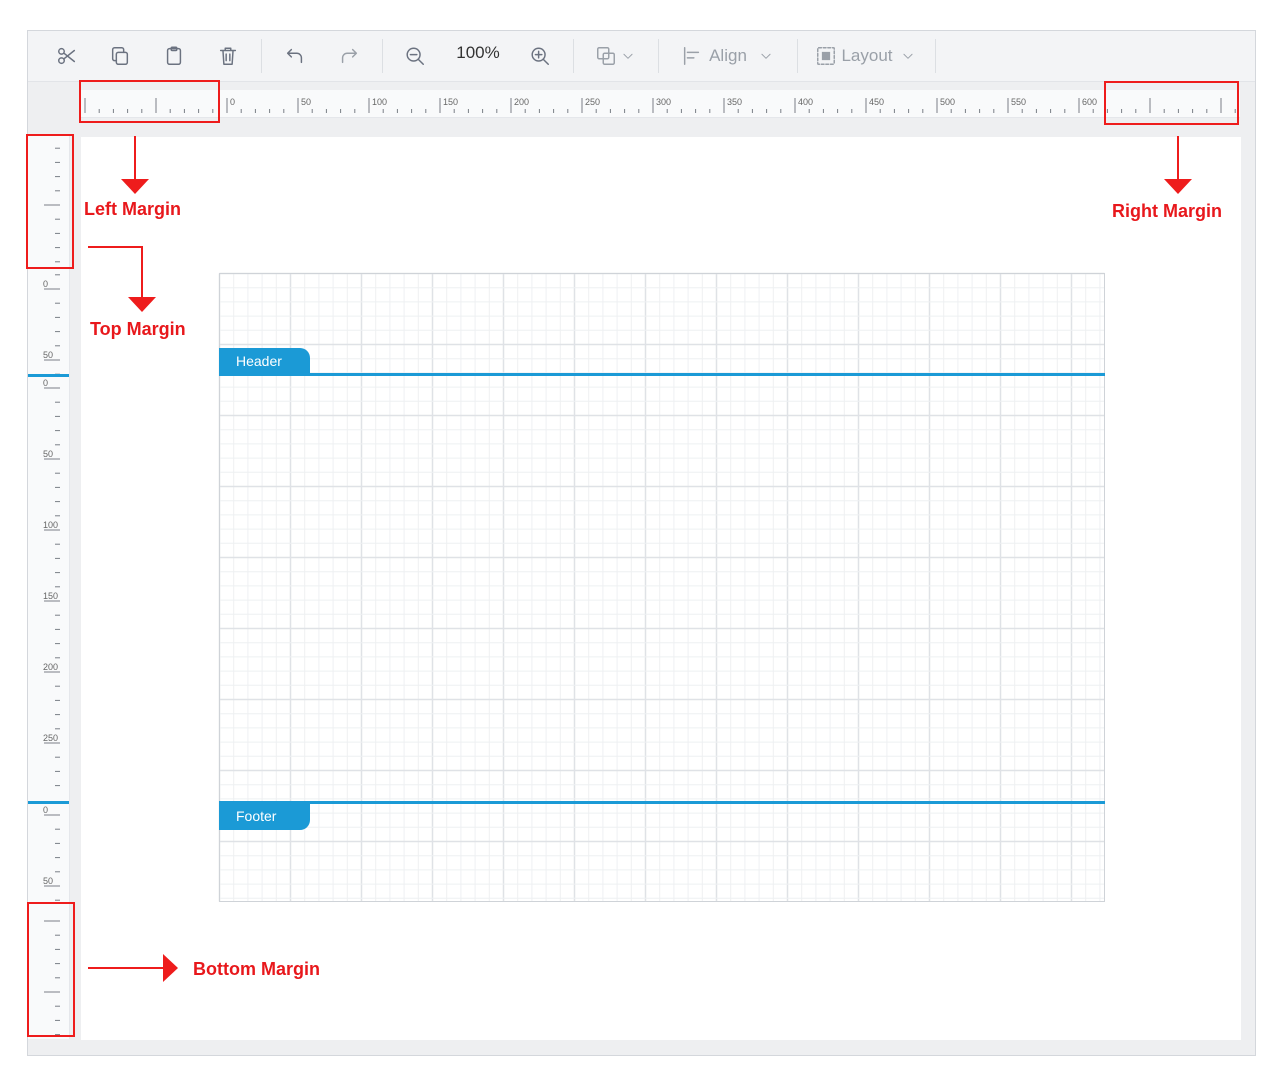  I want to click on align-icon, so click(692, 56).